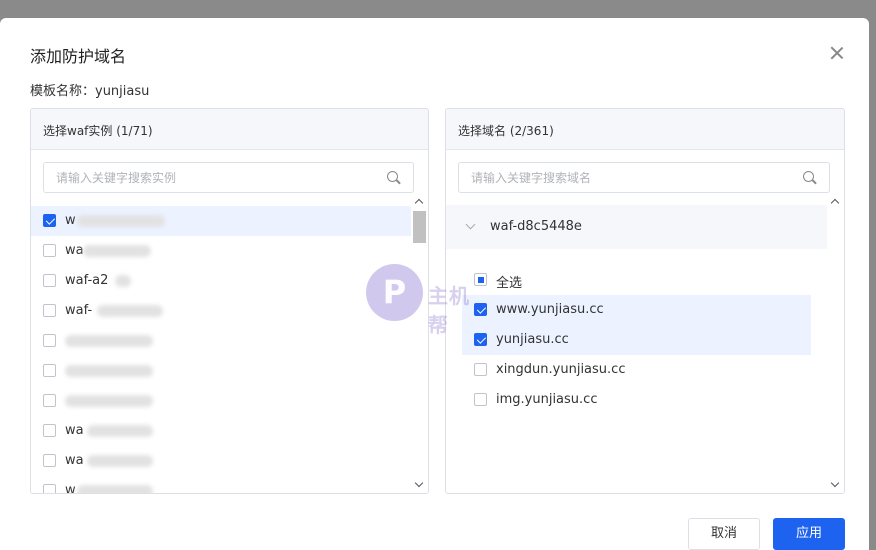  I want to click on domain-label: yunjiasu.cc, so click(532, 339).